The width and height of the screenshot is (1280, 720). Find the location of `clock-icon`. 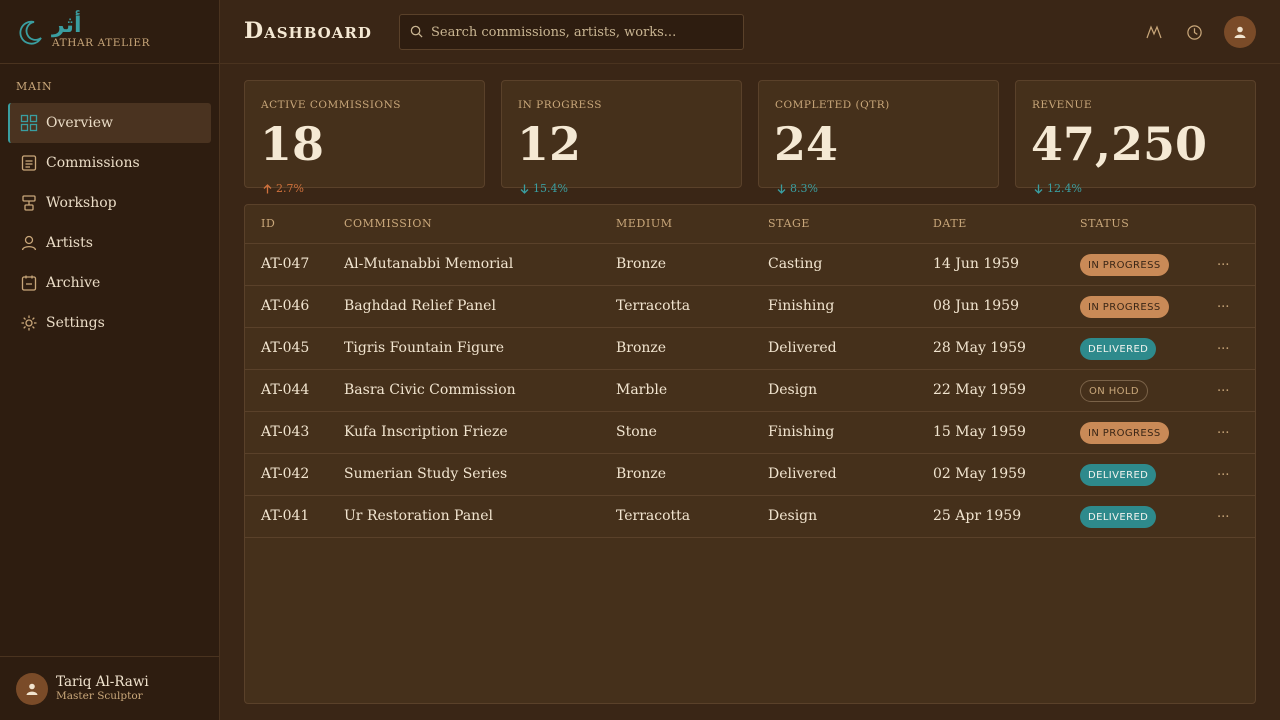

clock-icon is located at coordinates (1194, 32).